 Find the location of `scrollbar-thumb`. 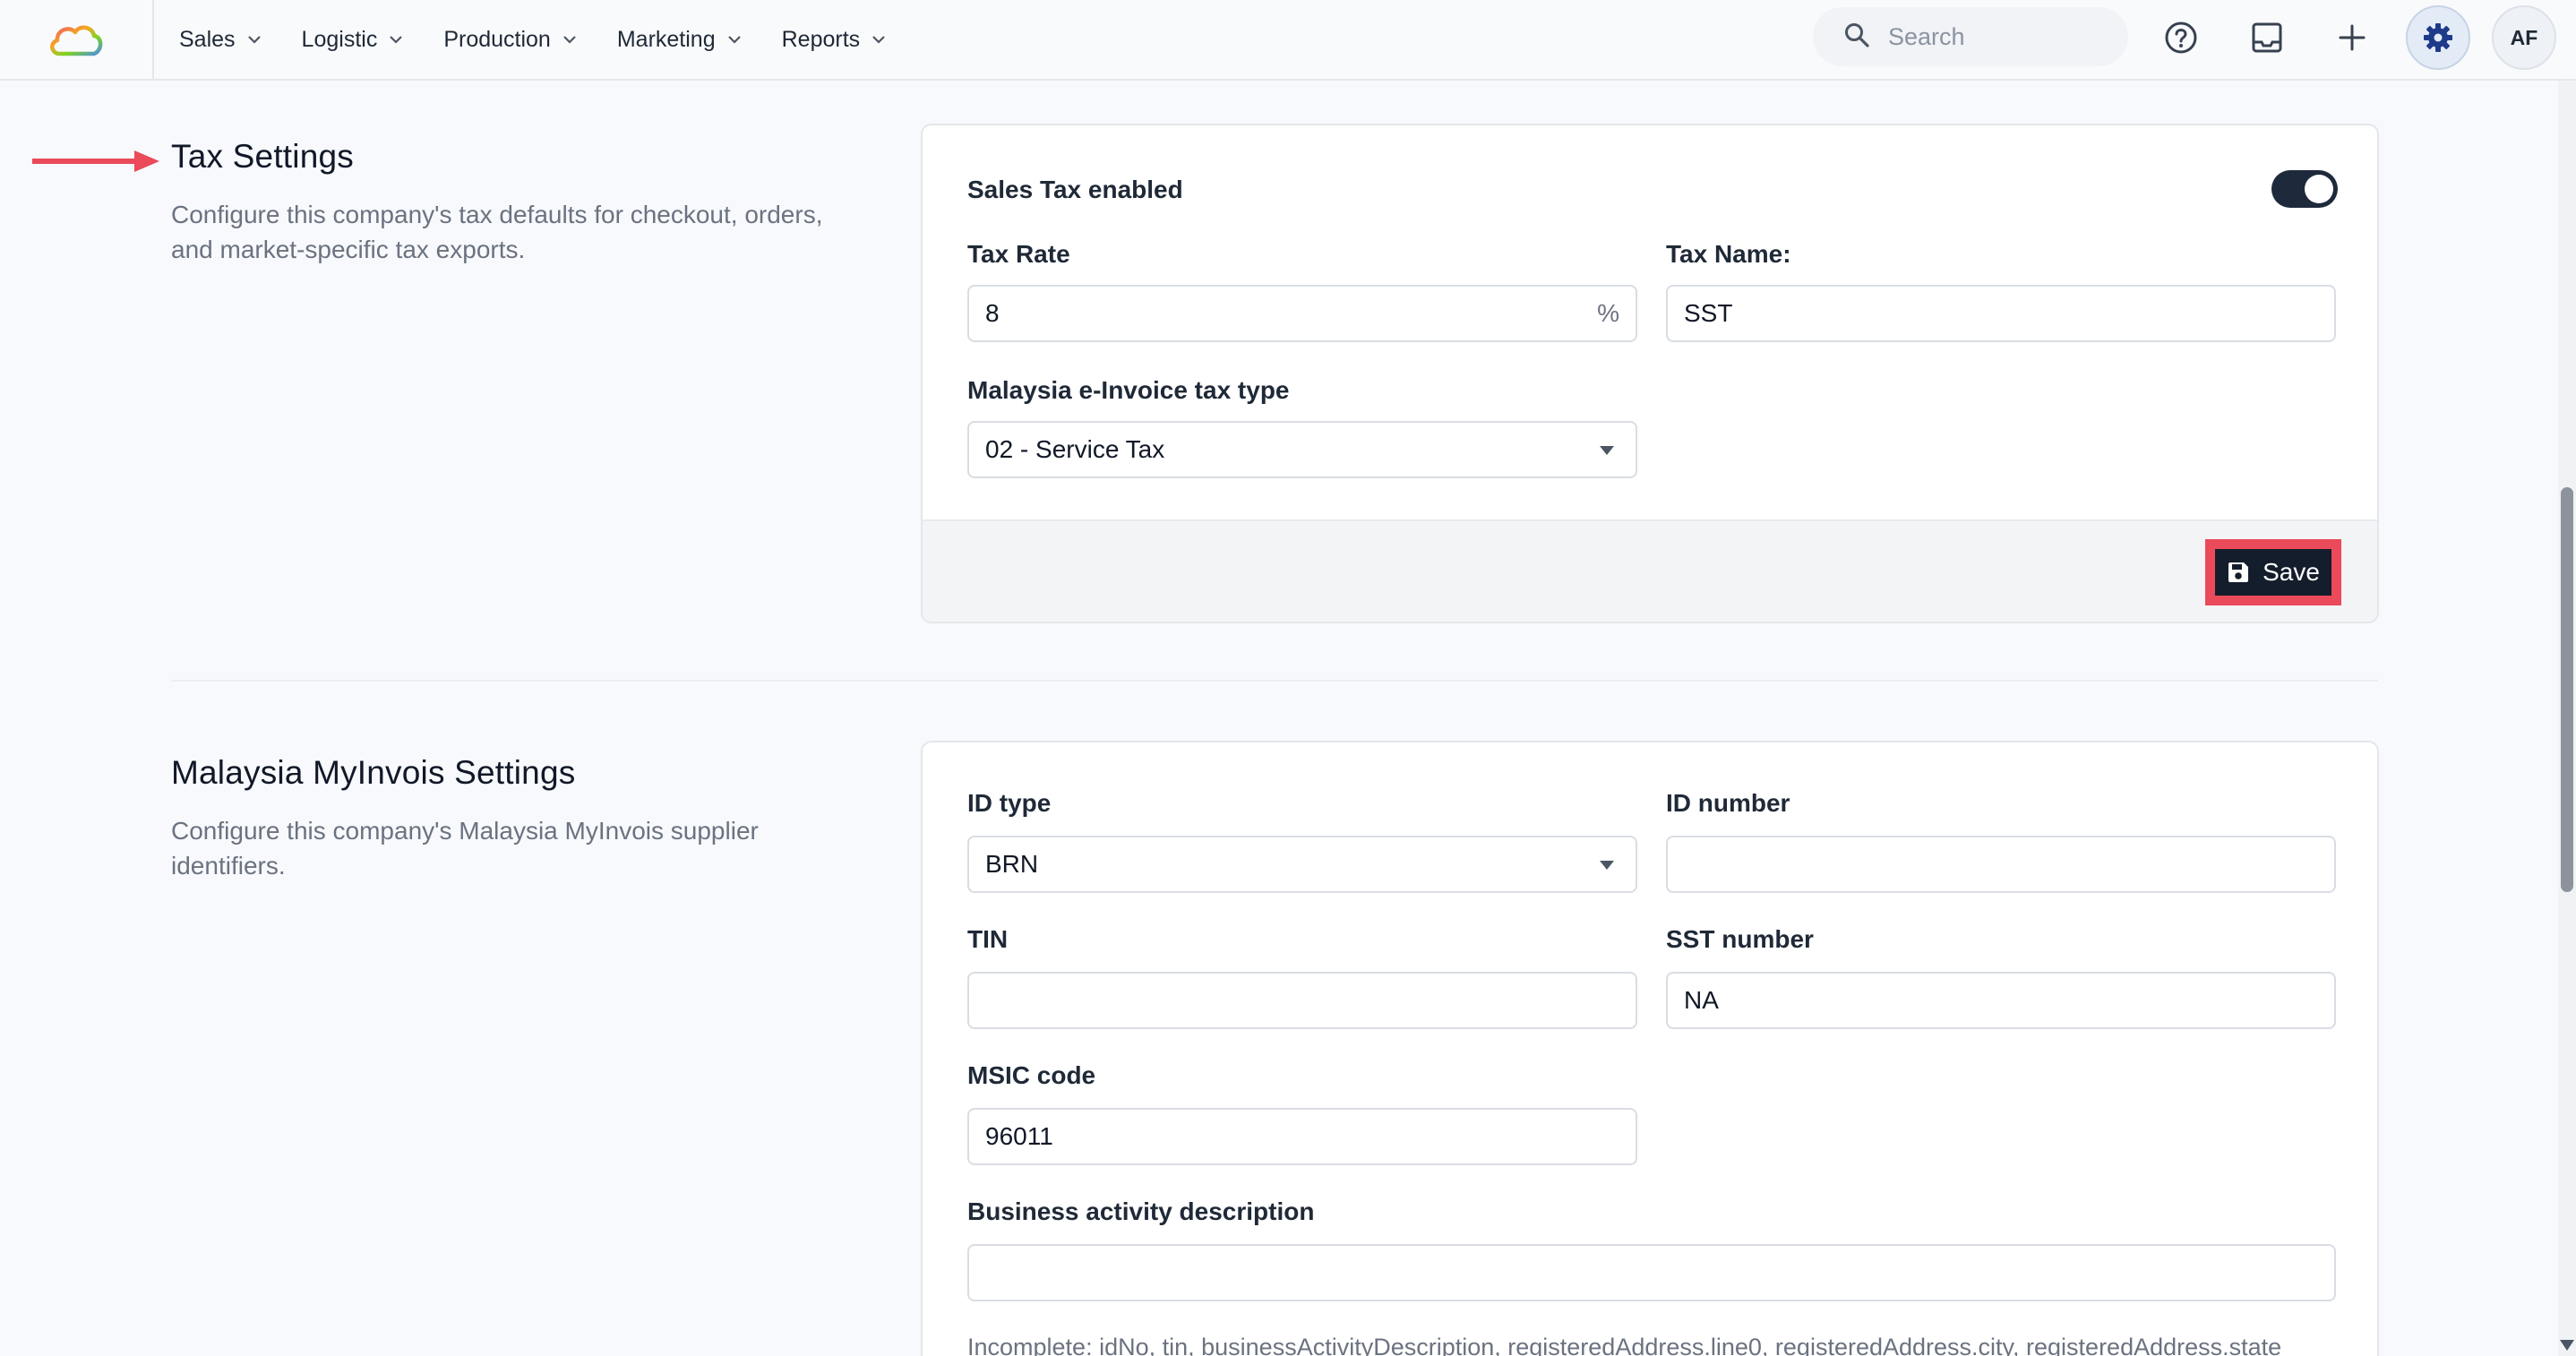

scrollbar-thumb is located at coordinates (2567, 689).